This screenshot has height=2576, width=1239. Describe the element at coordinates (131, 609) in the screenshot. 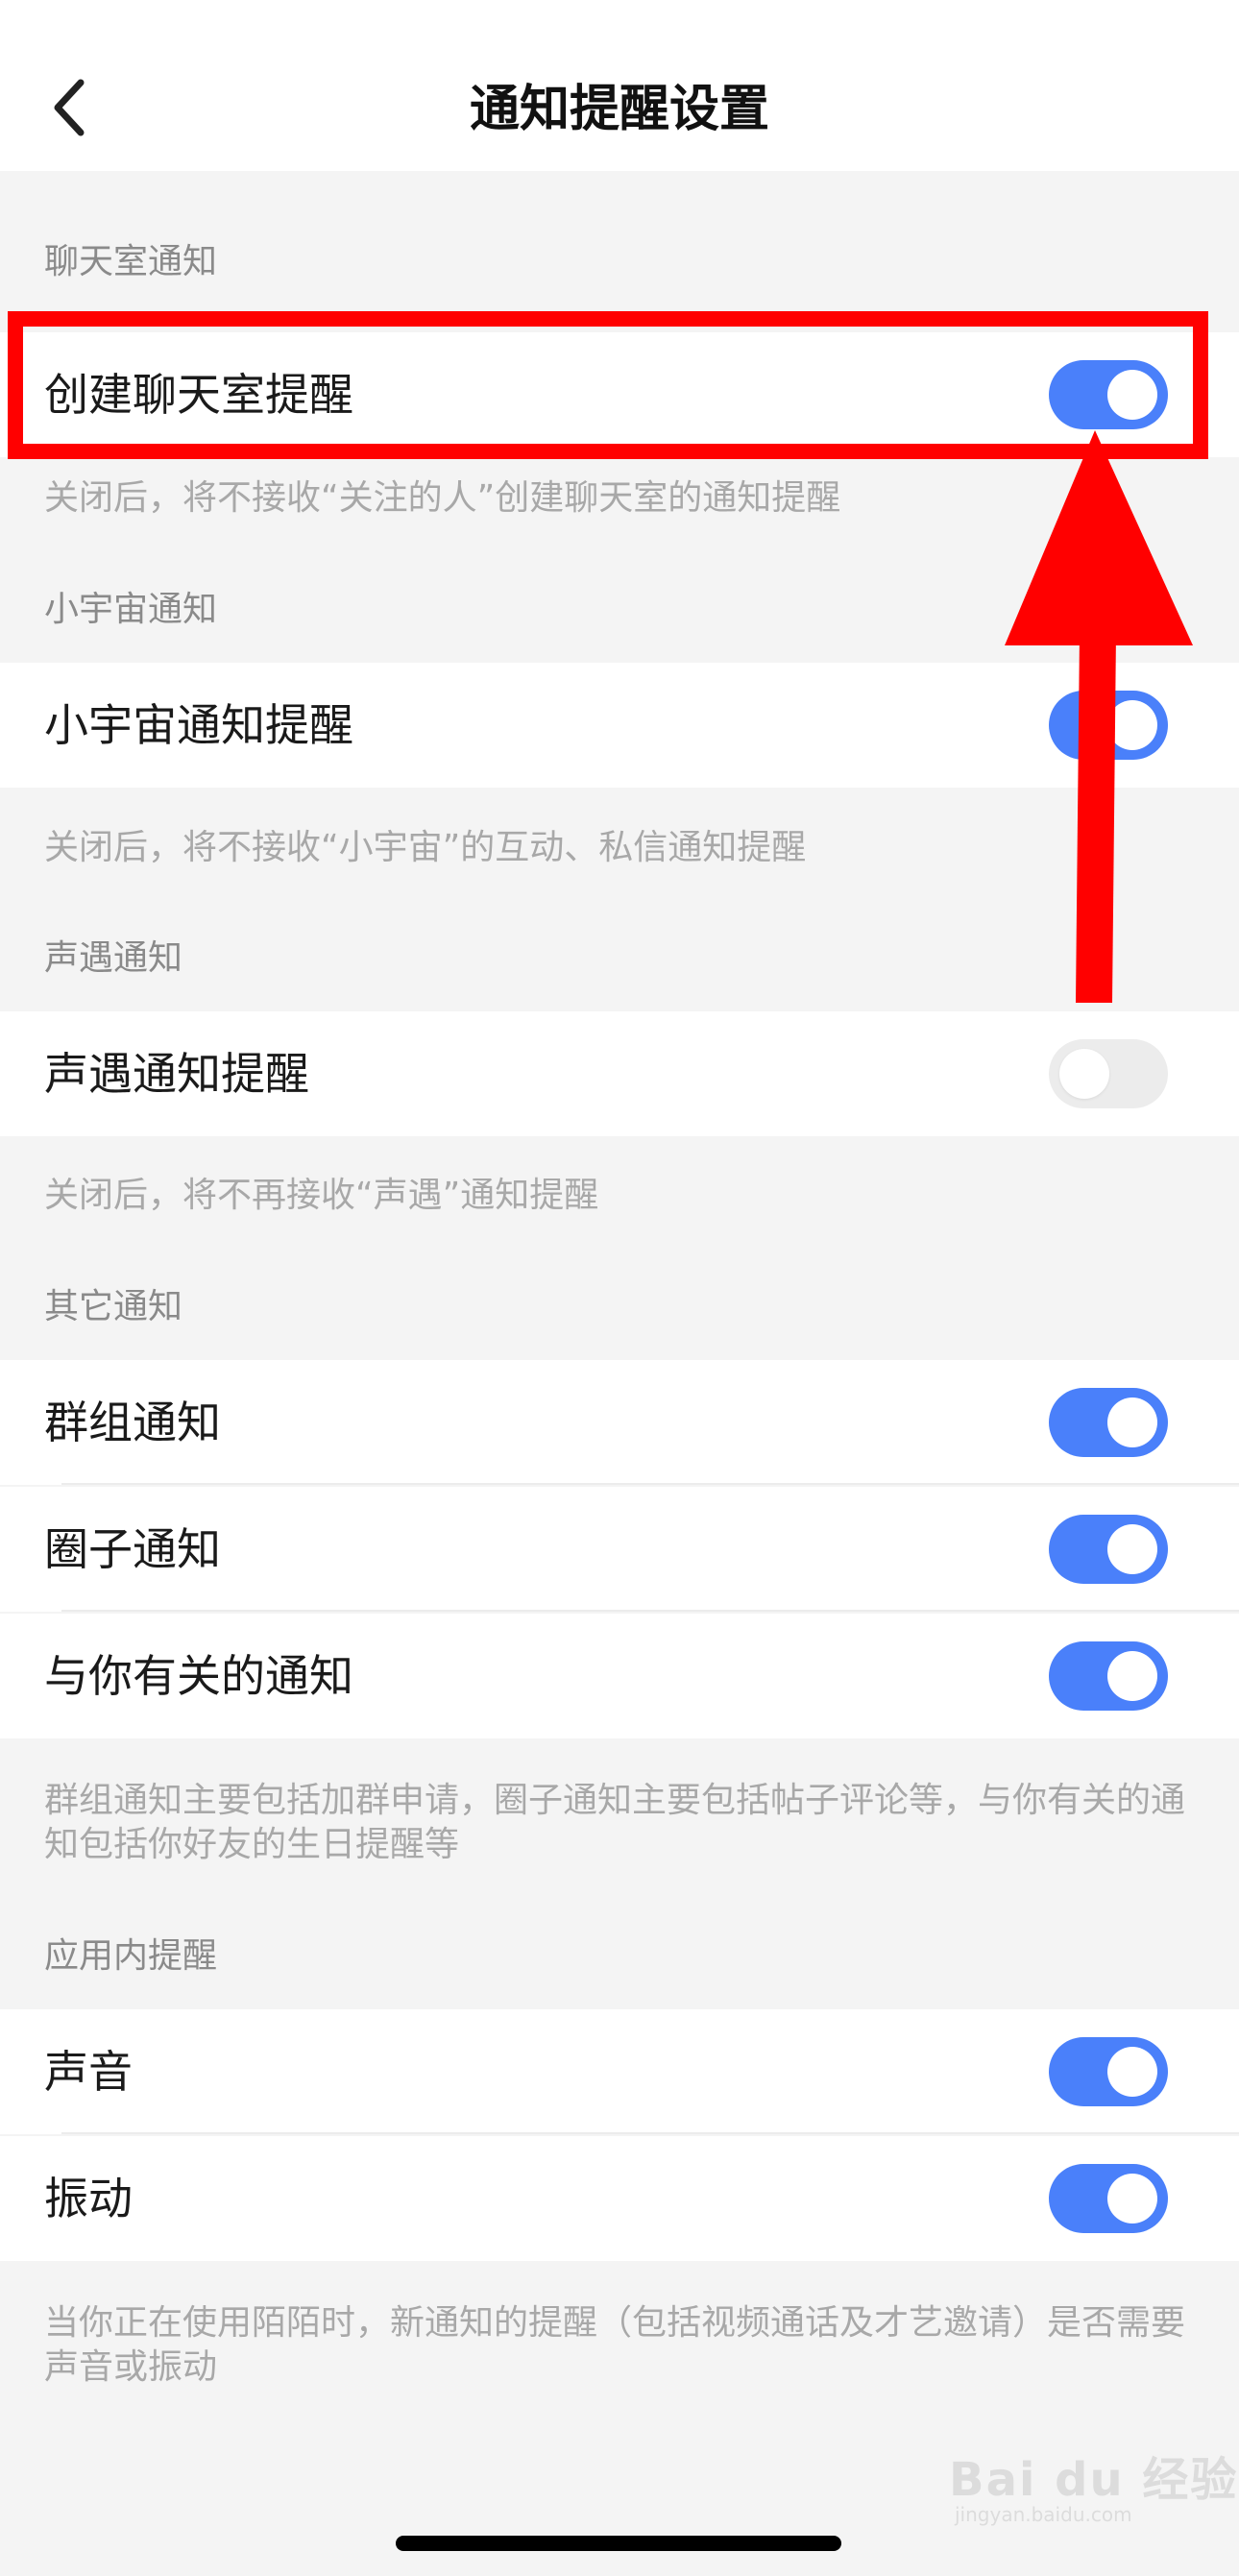

I see `section-label-universe: 小宇宙通知` at that location.